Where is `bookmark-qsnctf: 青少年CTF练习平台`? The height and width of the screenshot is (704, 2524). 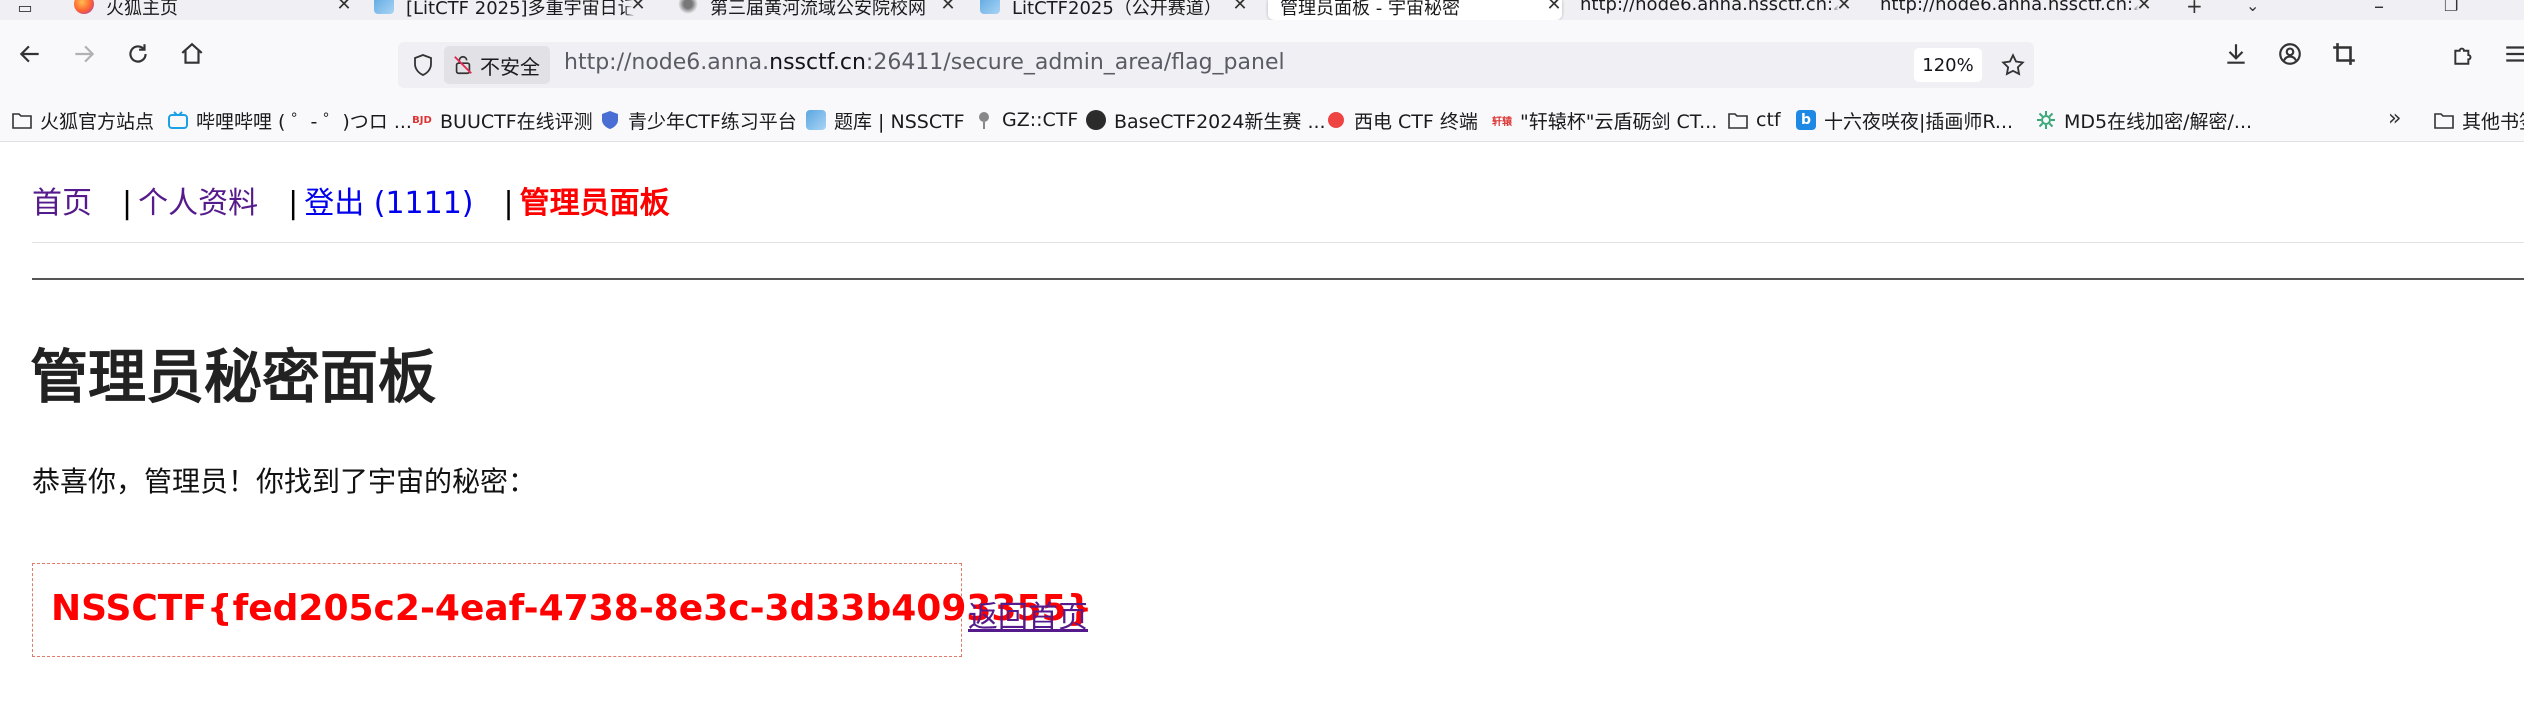
bookmark-qsnctf: 青少年CTF练习平台 is located at coordinates (698, 120).